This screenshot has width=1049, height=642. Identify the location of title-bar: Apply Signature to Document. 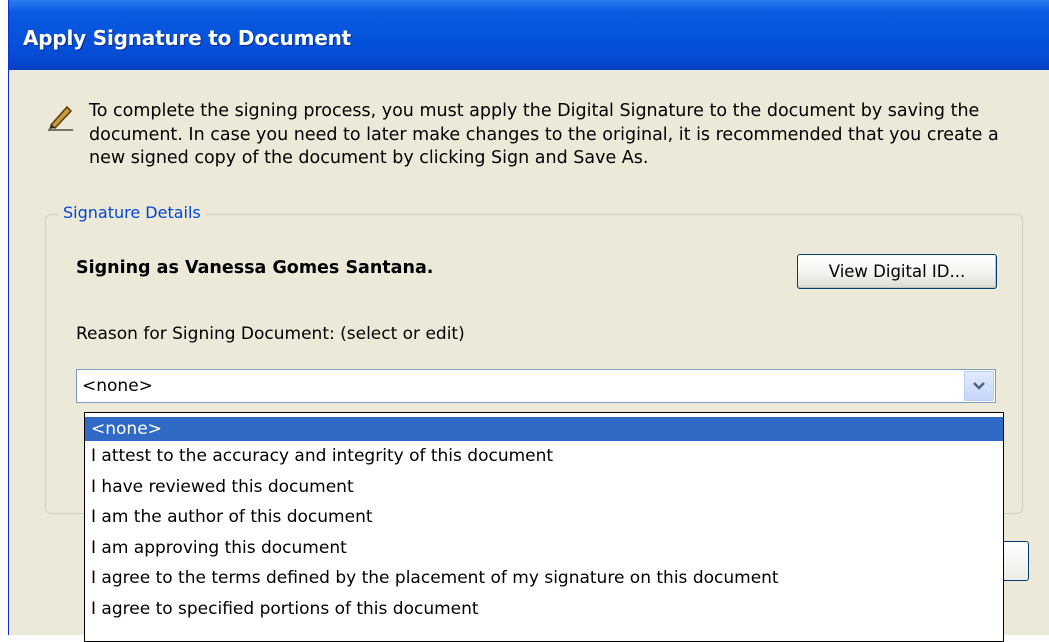
(529, 35).